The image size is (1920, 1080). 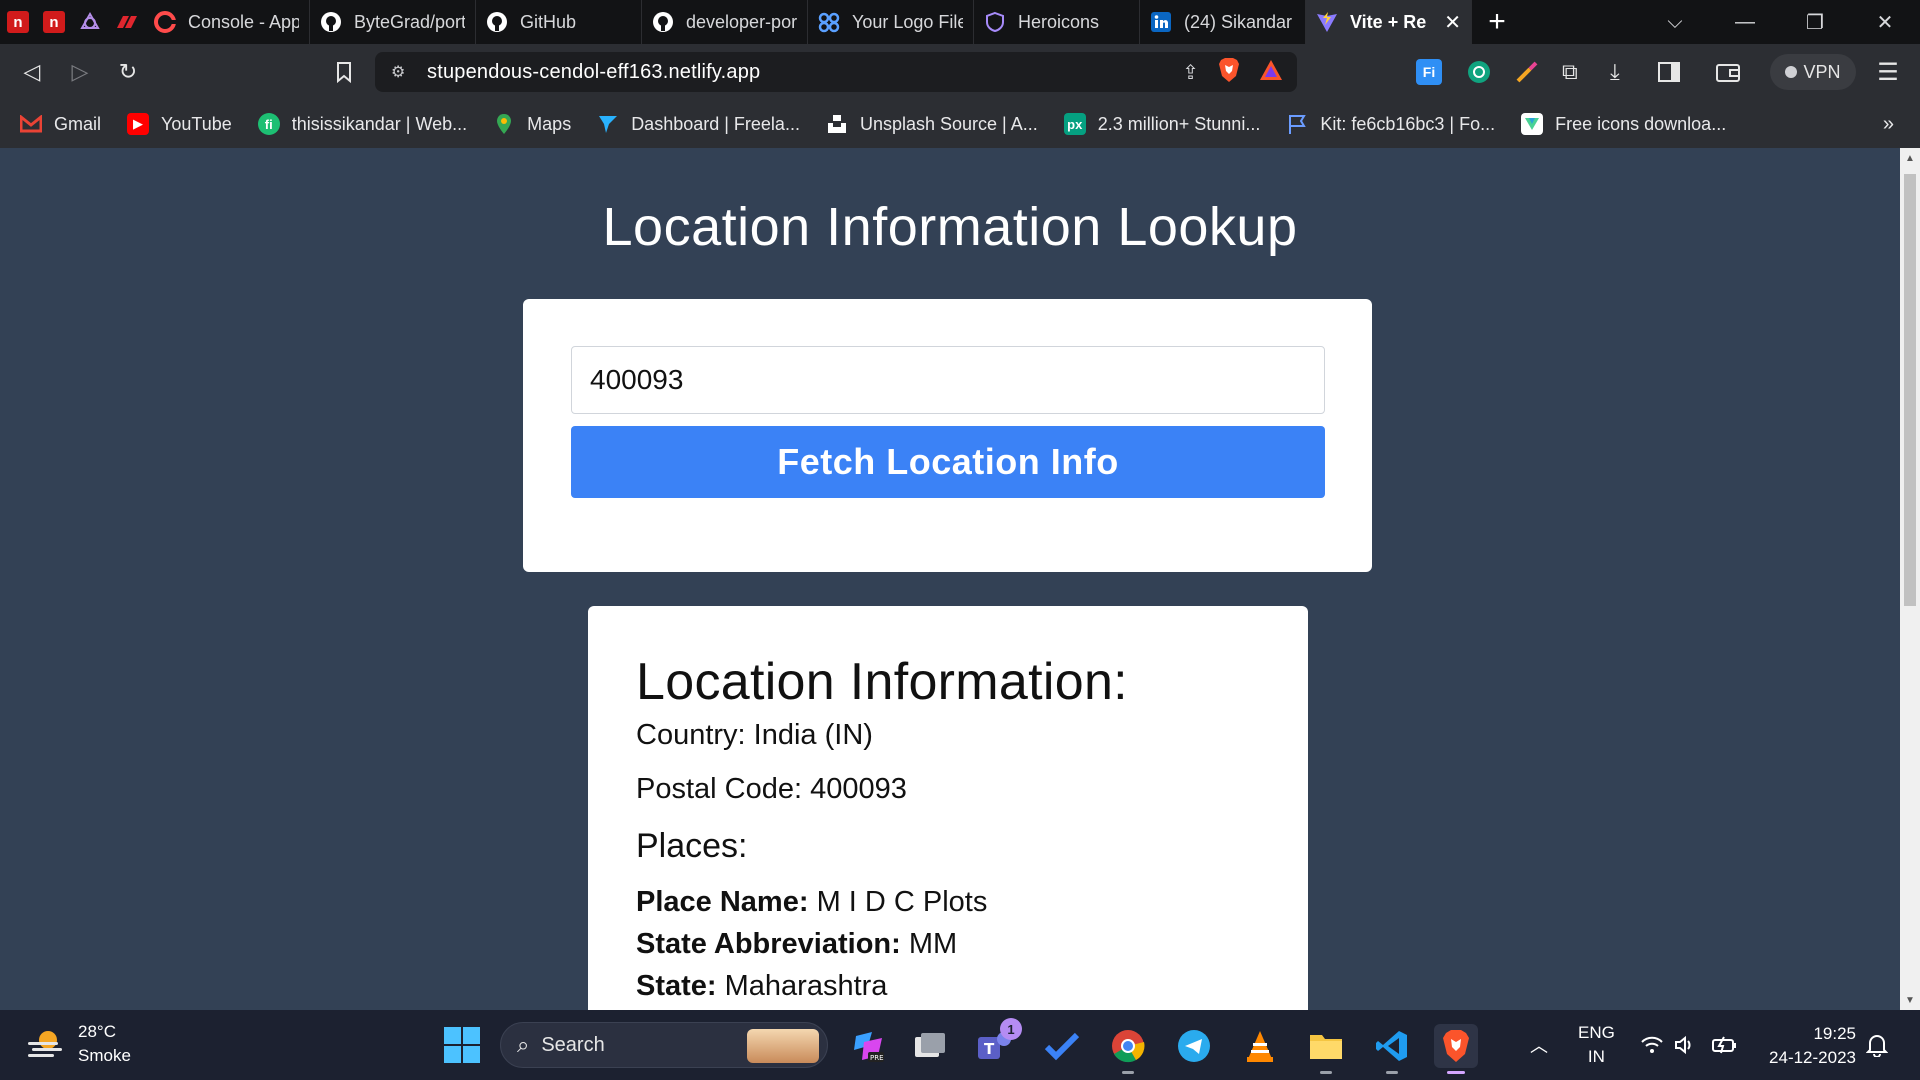 I want to click on brave-browser-icon, so click(x=1456, y=1049).